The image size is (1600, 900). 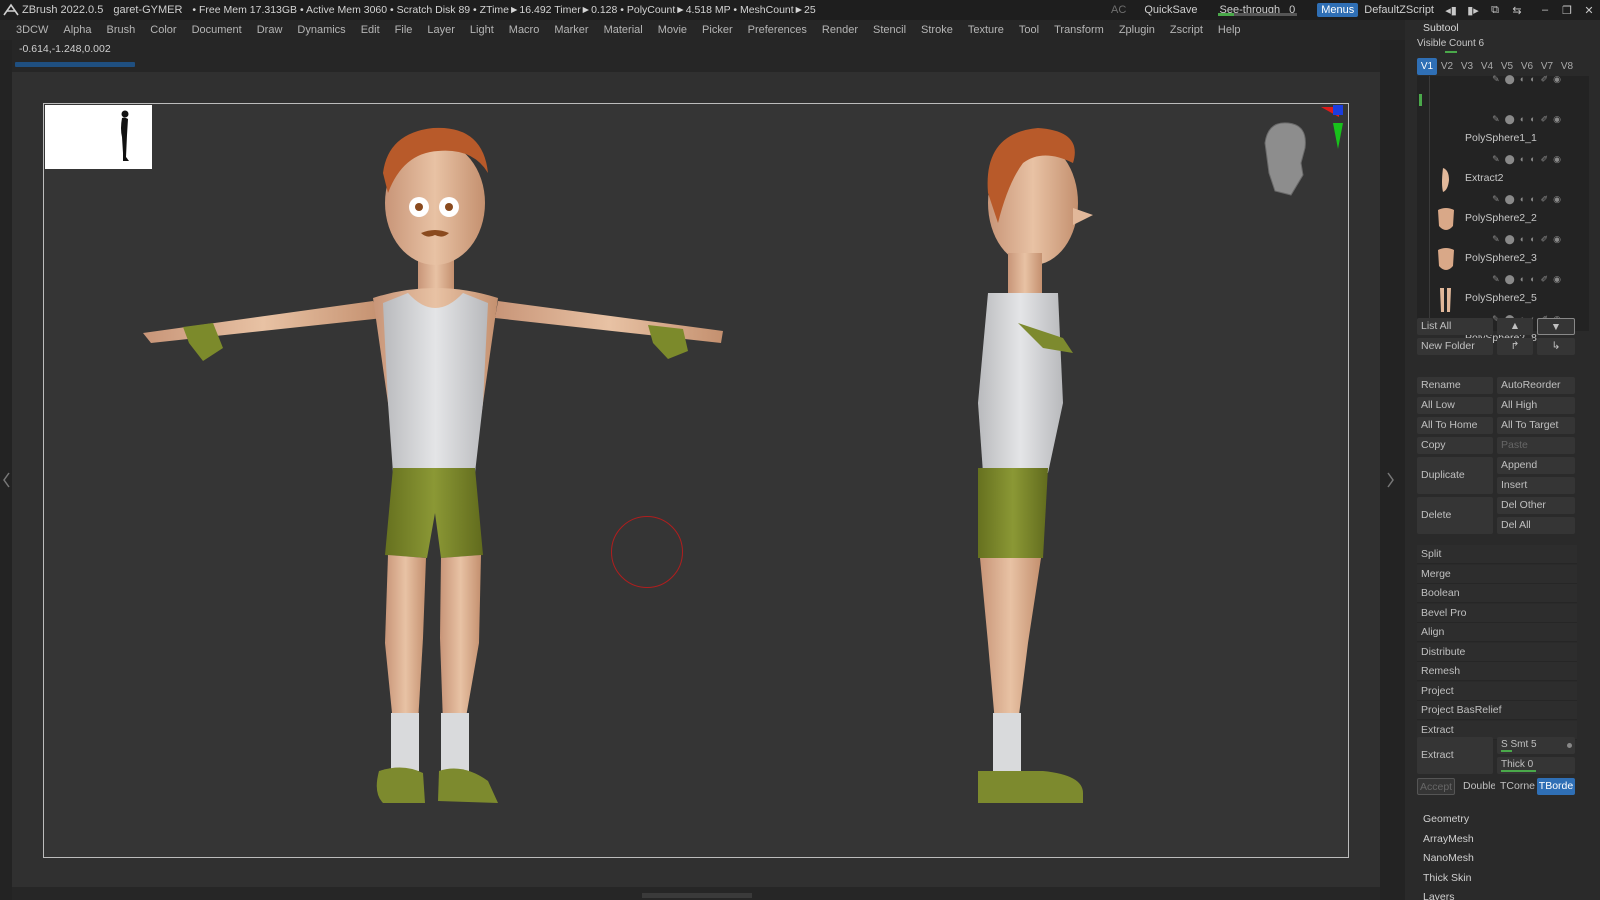 I want to click on list-all-button: List All, so click(x=1455, y=326).